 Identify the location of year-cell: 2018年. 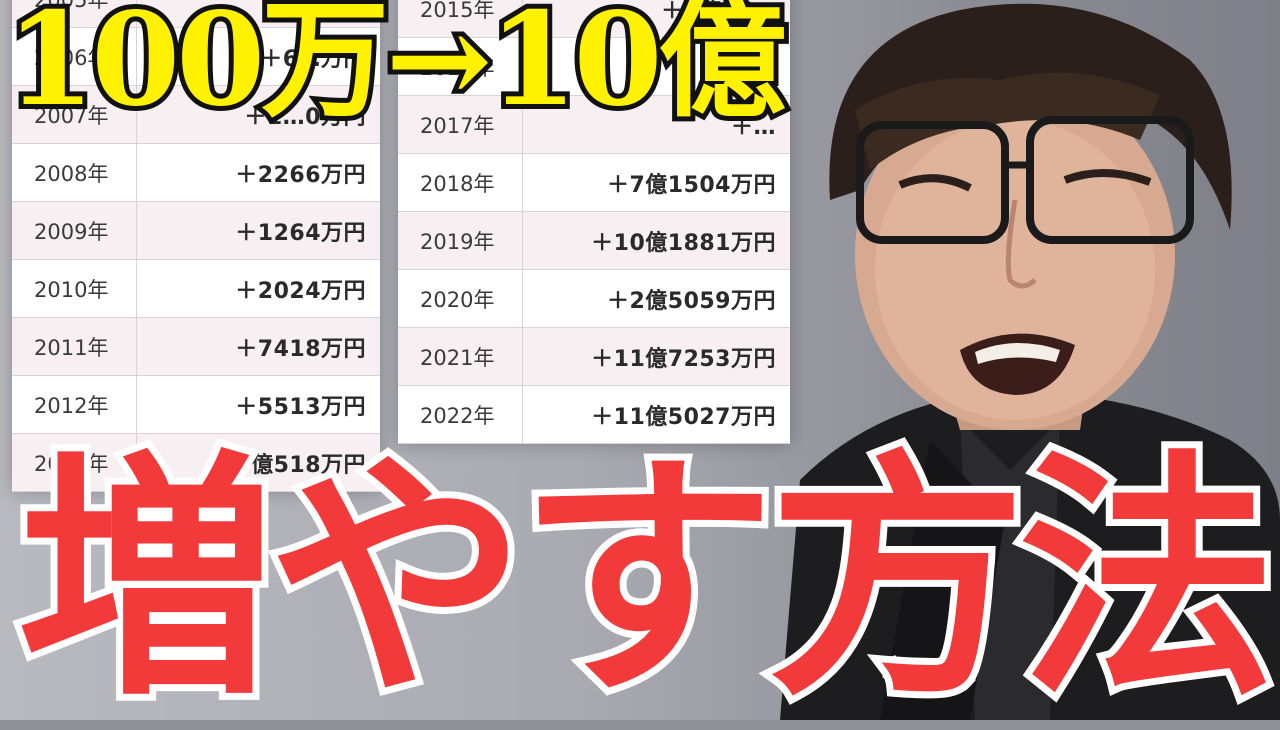
(460, 182).